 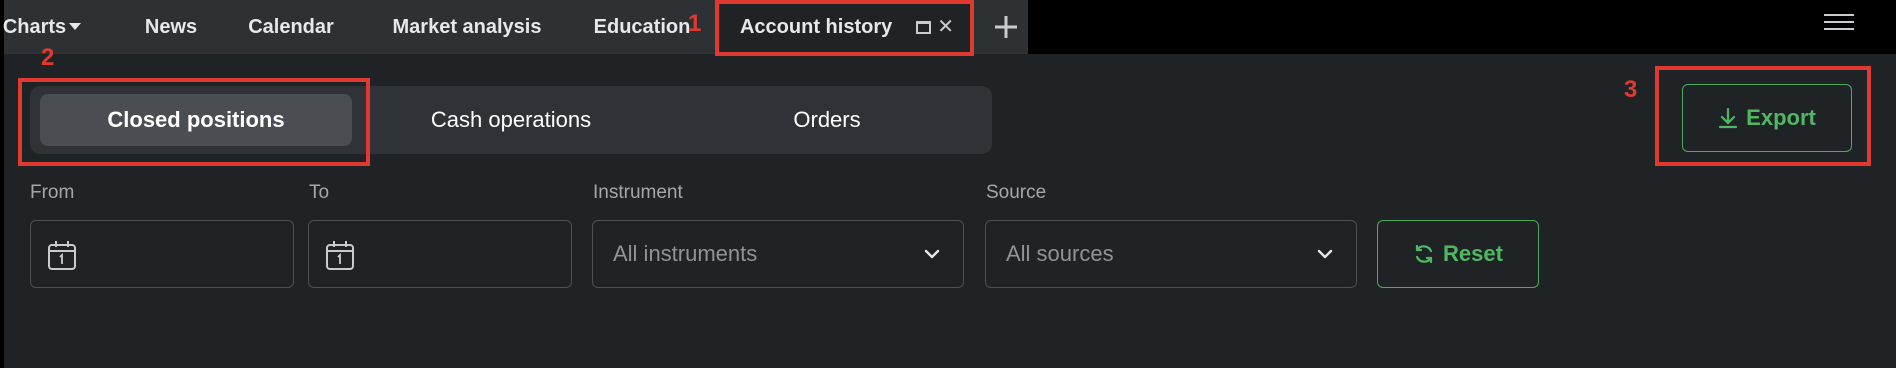 What do you see at coordinates (778, 254) in the screenshot?
I see `instrument-select: All instruments` at bounding box center [778, 254].